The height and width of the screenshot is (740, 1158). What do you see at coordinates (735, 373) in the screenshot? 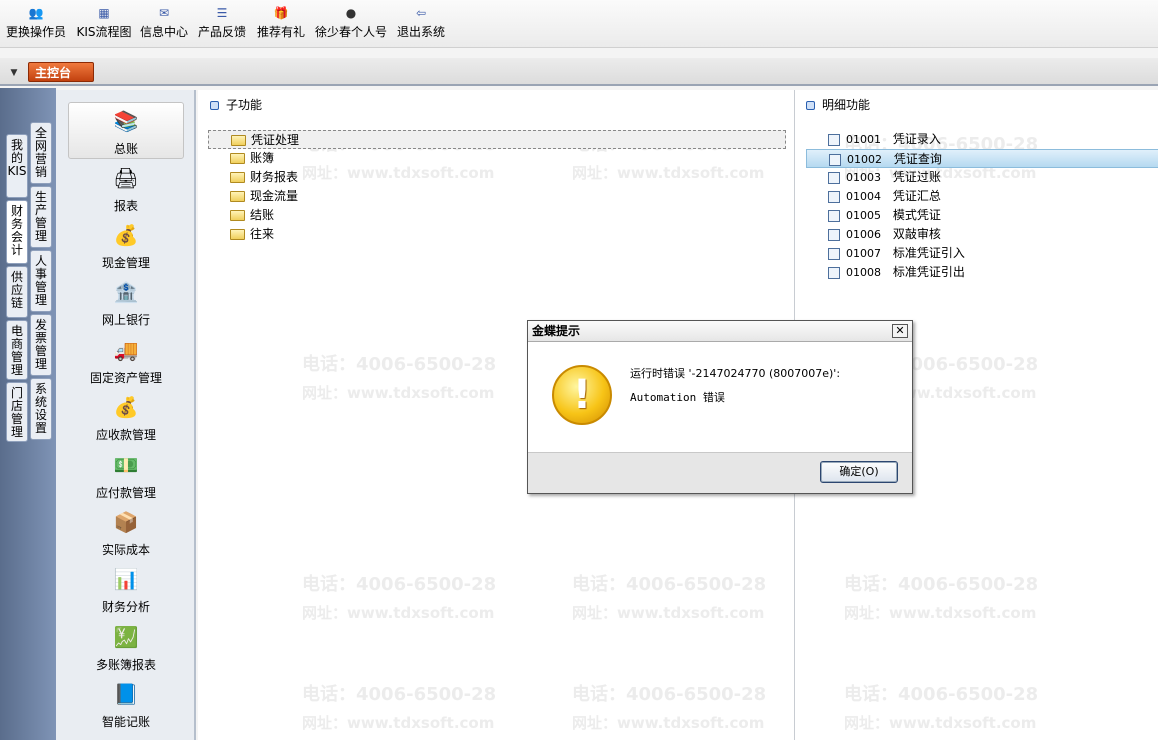
I see `error-message: 运行时错误 '-2147024770 (8007007e)':` at bounding box center [735, 373].